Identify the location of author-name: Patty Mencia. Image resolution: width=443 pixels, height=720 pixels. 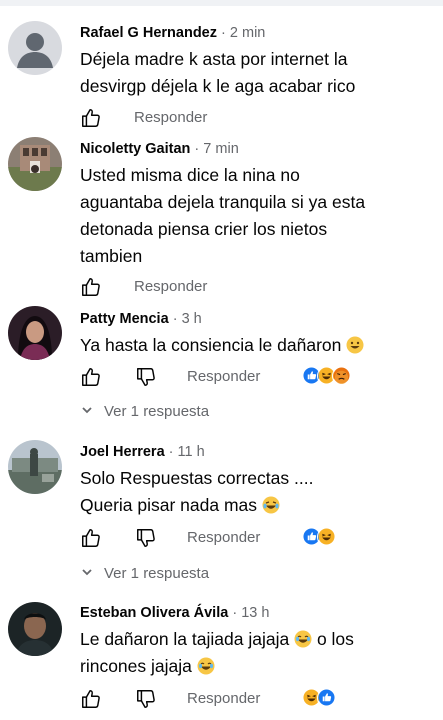
(124, 319).